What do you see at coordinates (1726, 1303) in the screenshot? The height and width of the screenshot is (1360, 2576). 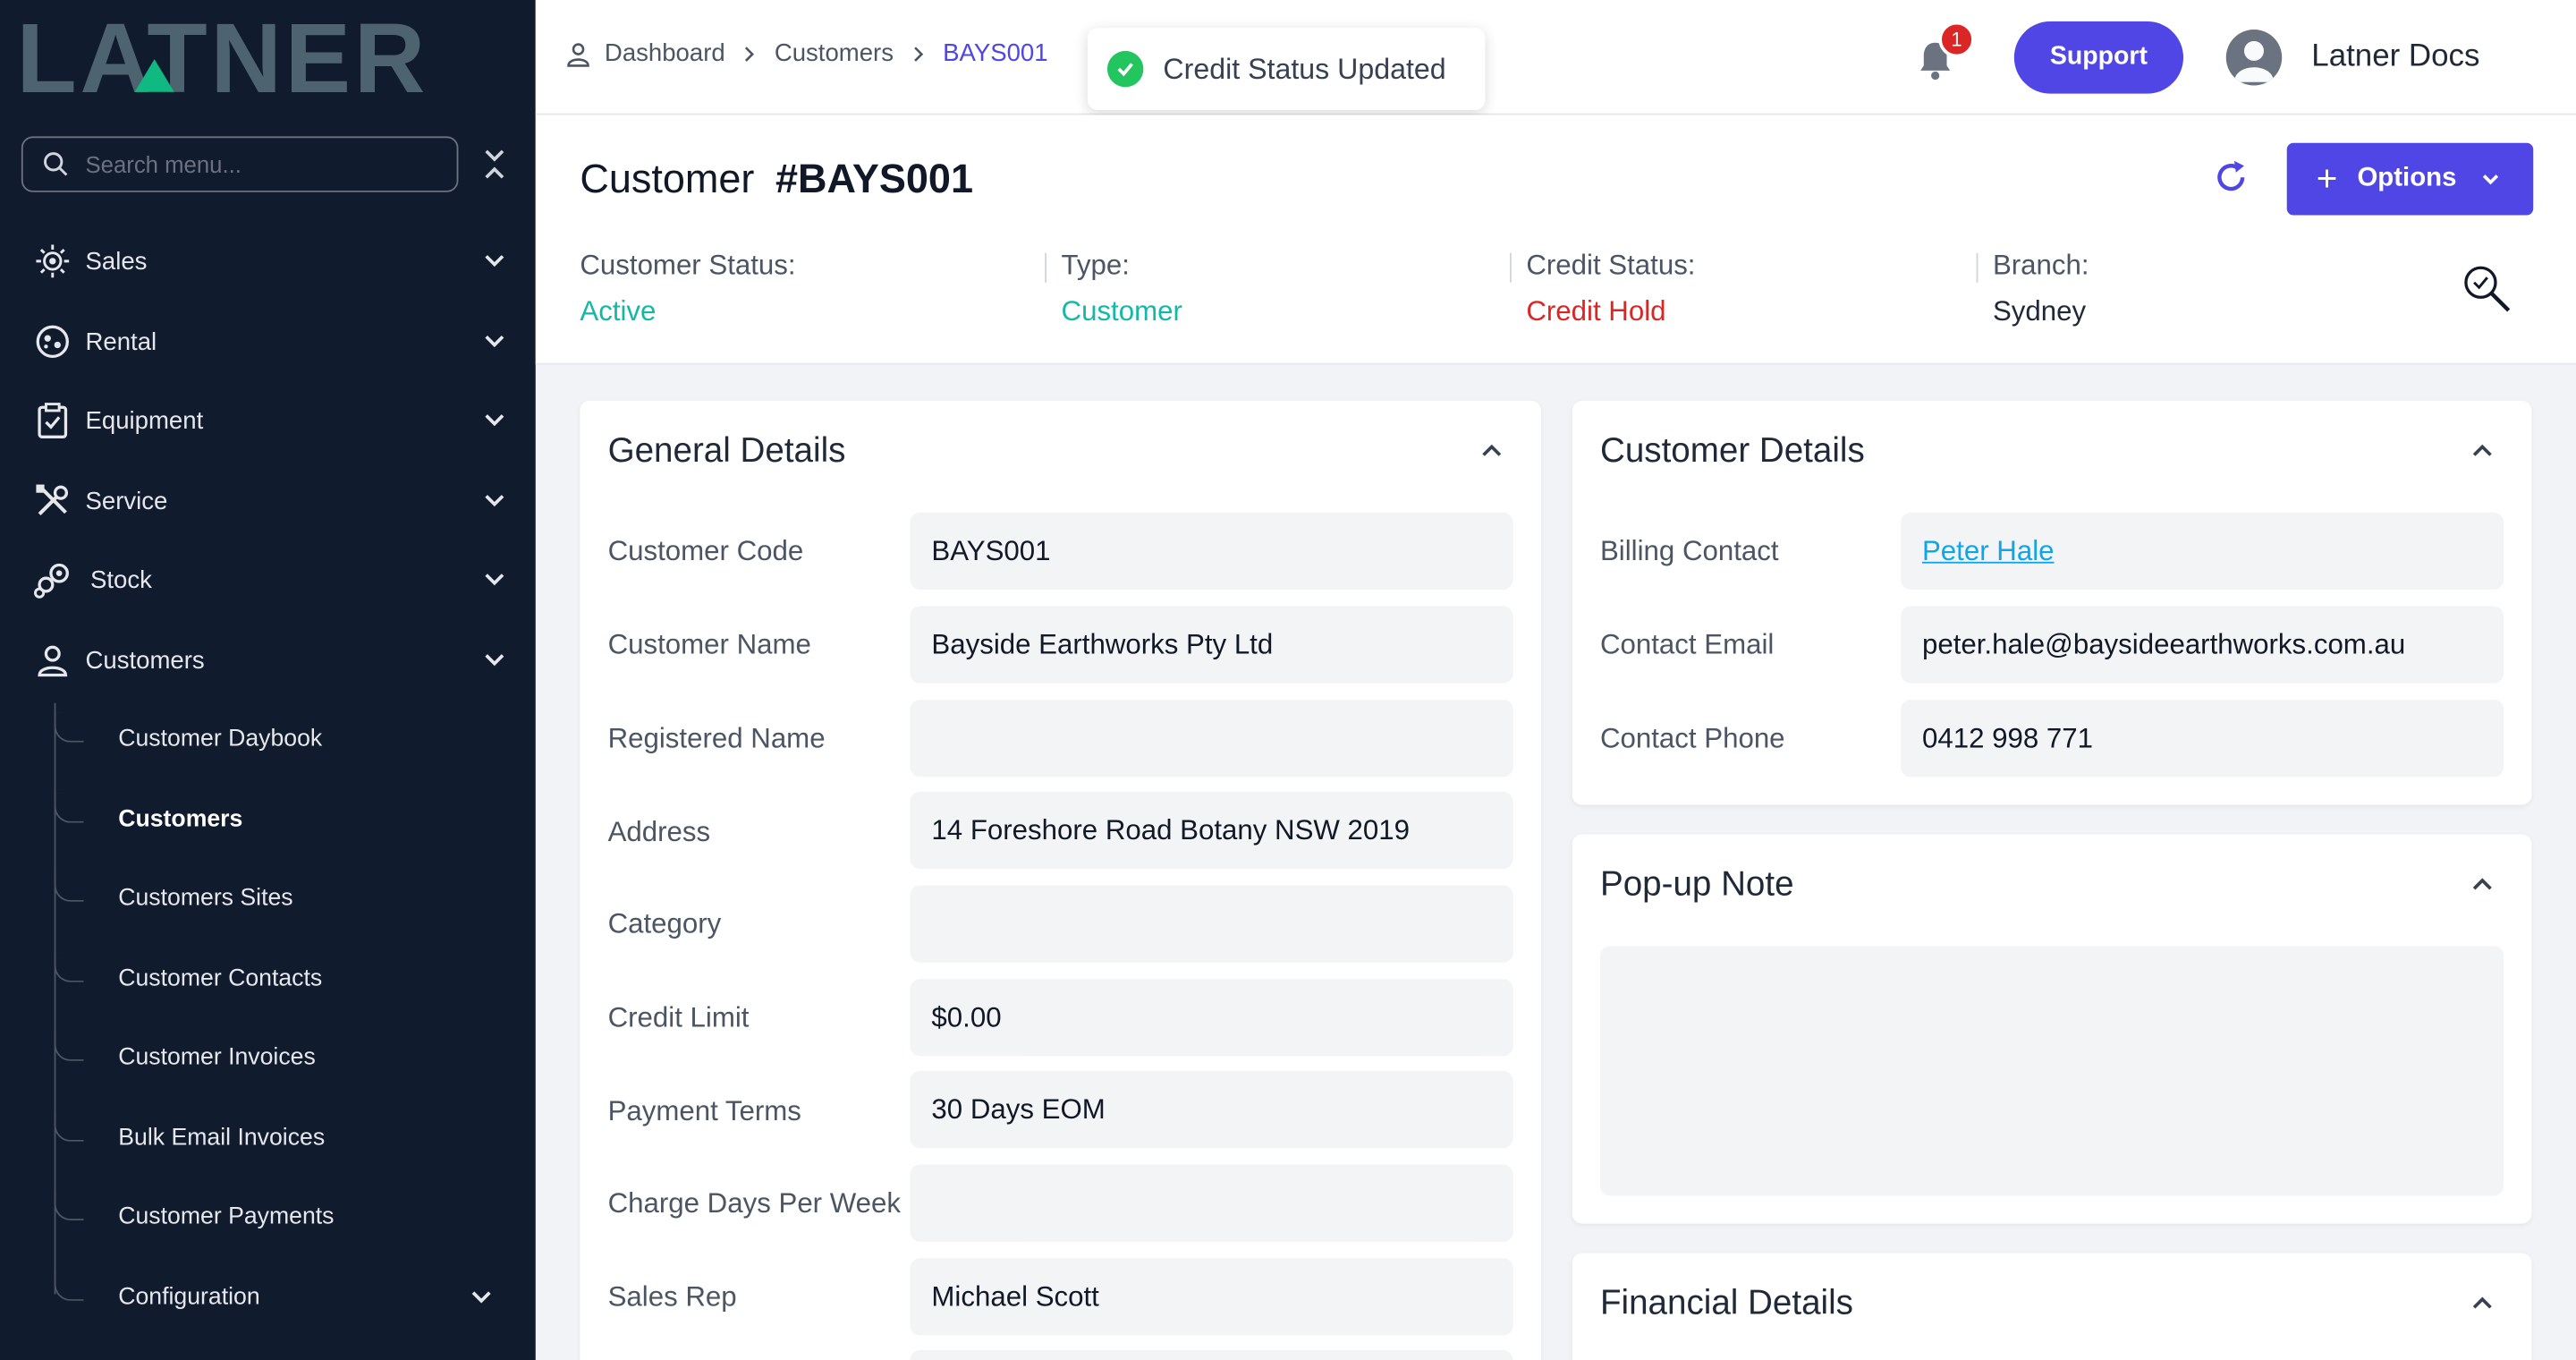 I see `card-title: Financial Details` at bounding box center [1726, 1303].